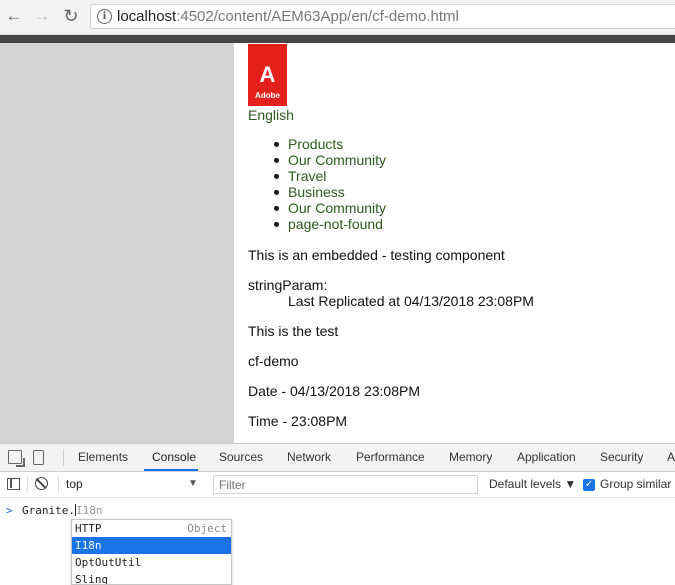 This screenshot has height=585, width=675. Describe the element at coordinates (345, 484) in the screenshot. I see `console-filter-input` at that location.